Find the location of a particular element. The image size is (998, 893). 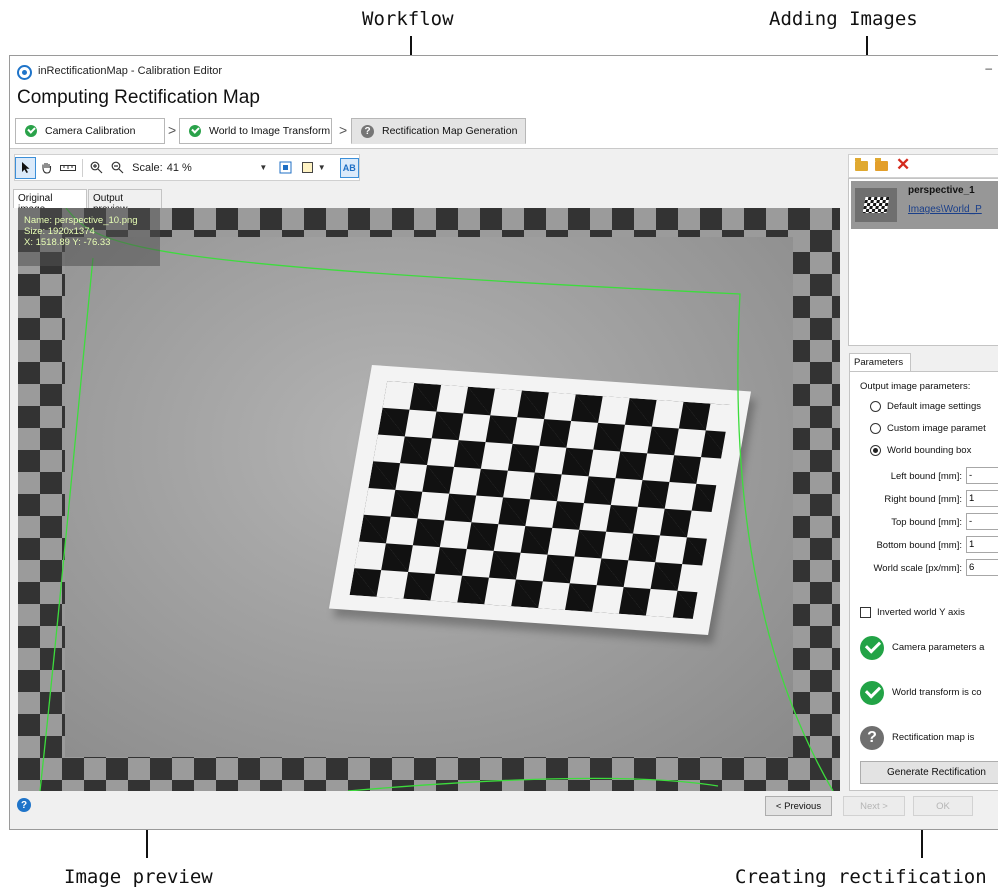

selection-frame-button is located at coordinates (306, 168).